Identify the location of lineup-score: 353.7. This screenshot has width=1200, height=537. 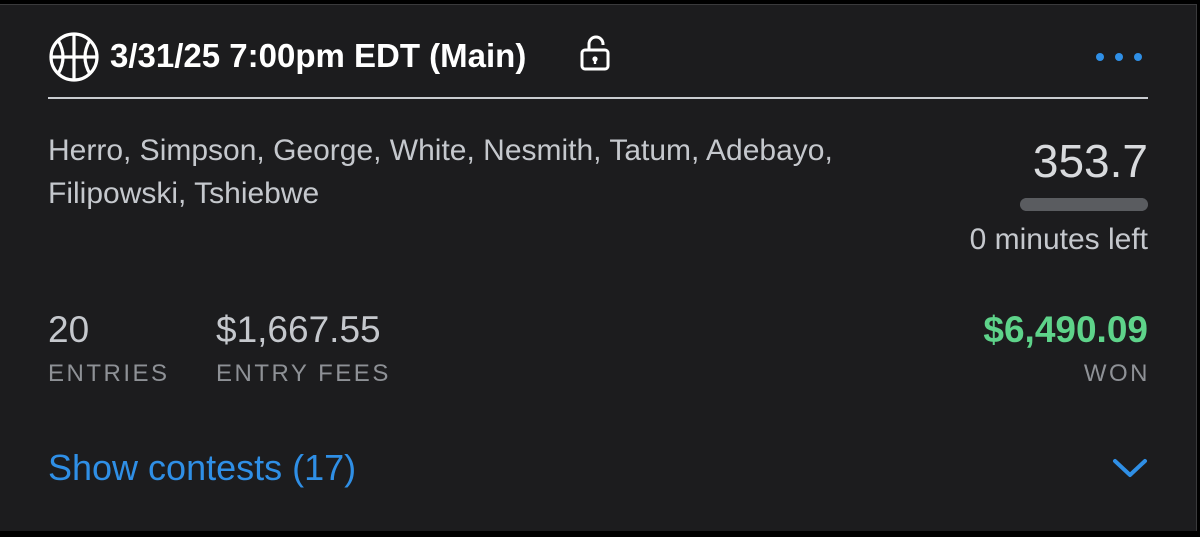
(1090, 161).